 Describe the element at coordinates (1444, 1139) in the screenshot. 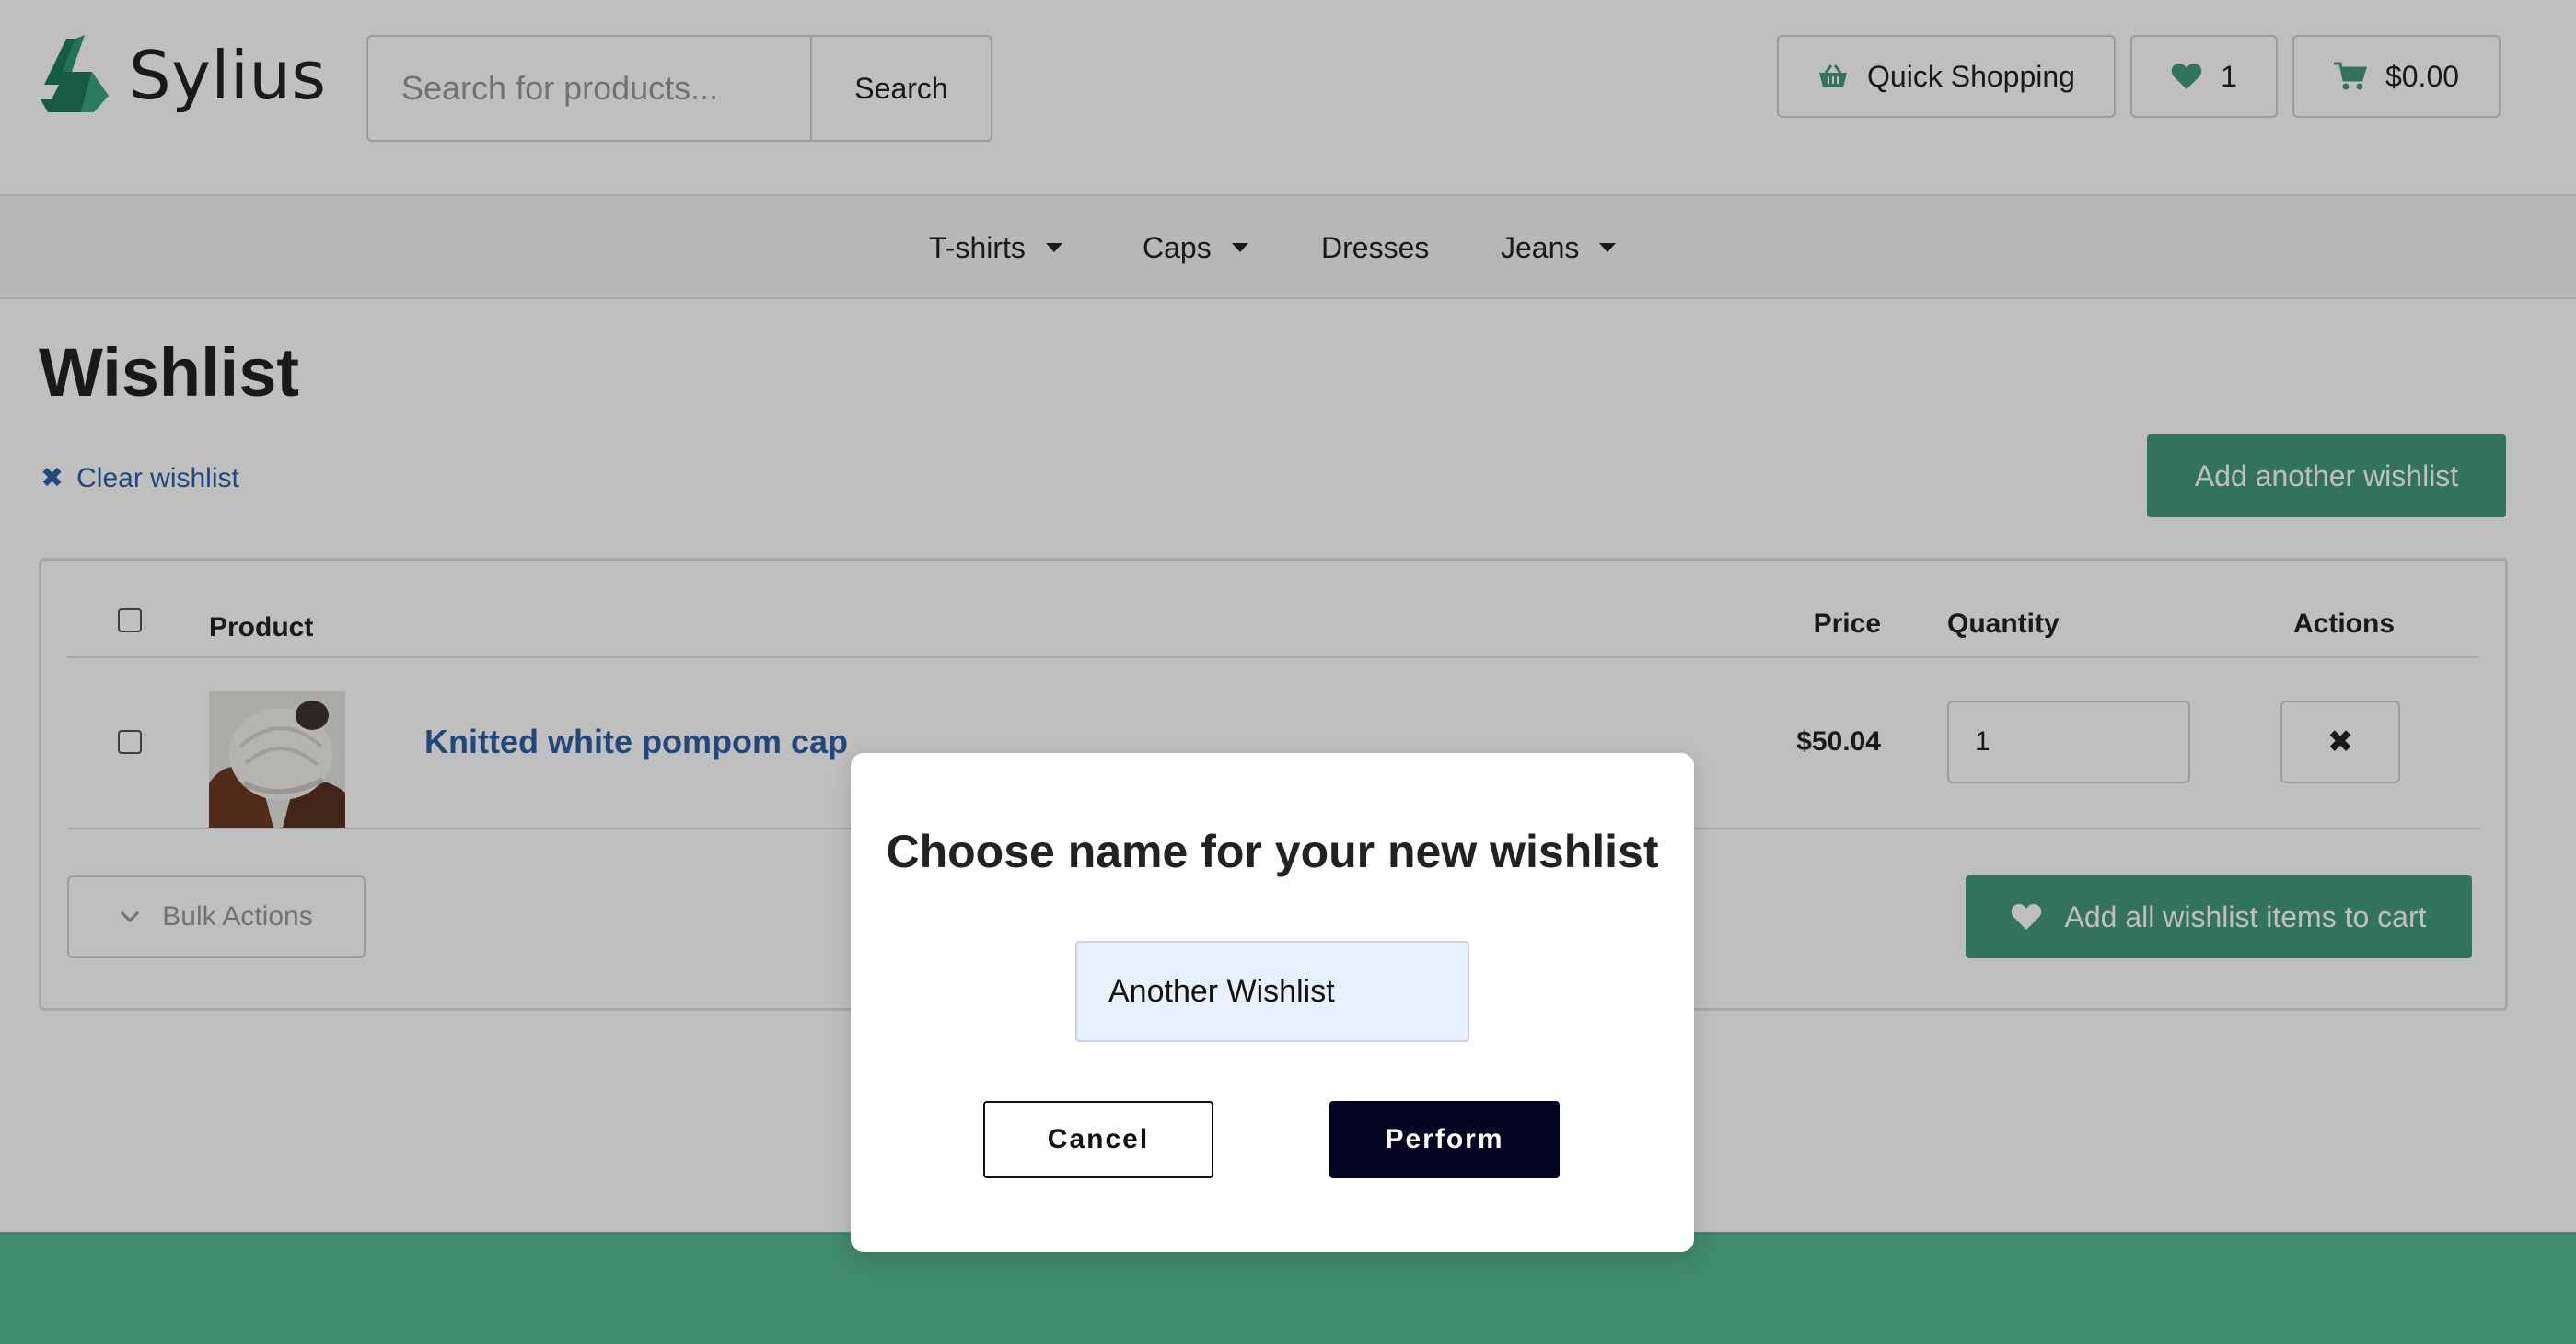

I see `perform-button: Perform` at that location.